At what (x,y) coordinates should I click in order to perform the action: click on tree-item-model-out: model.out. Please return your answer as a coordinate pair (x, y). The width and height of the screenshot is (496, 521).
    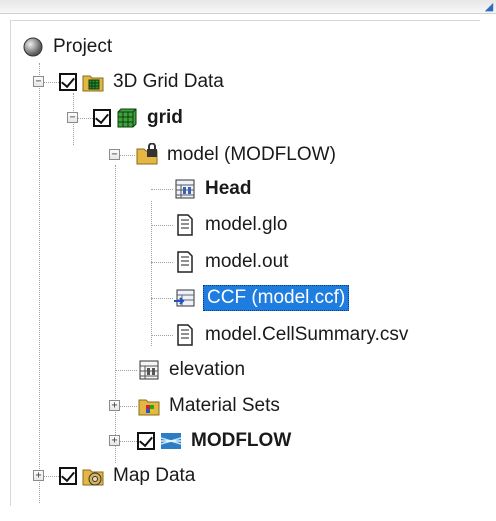
    Looking at the image, I should click on (231, 262).